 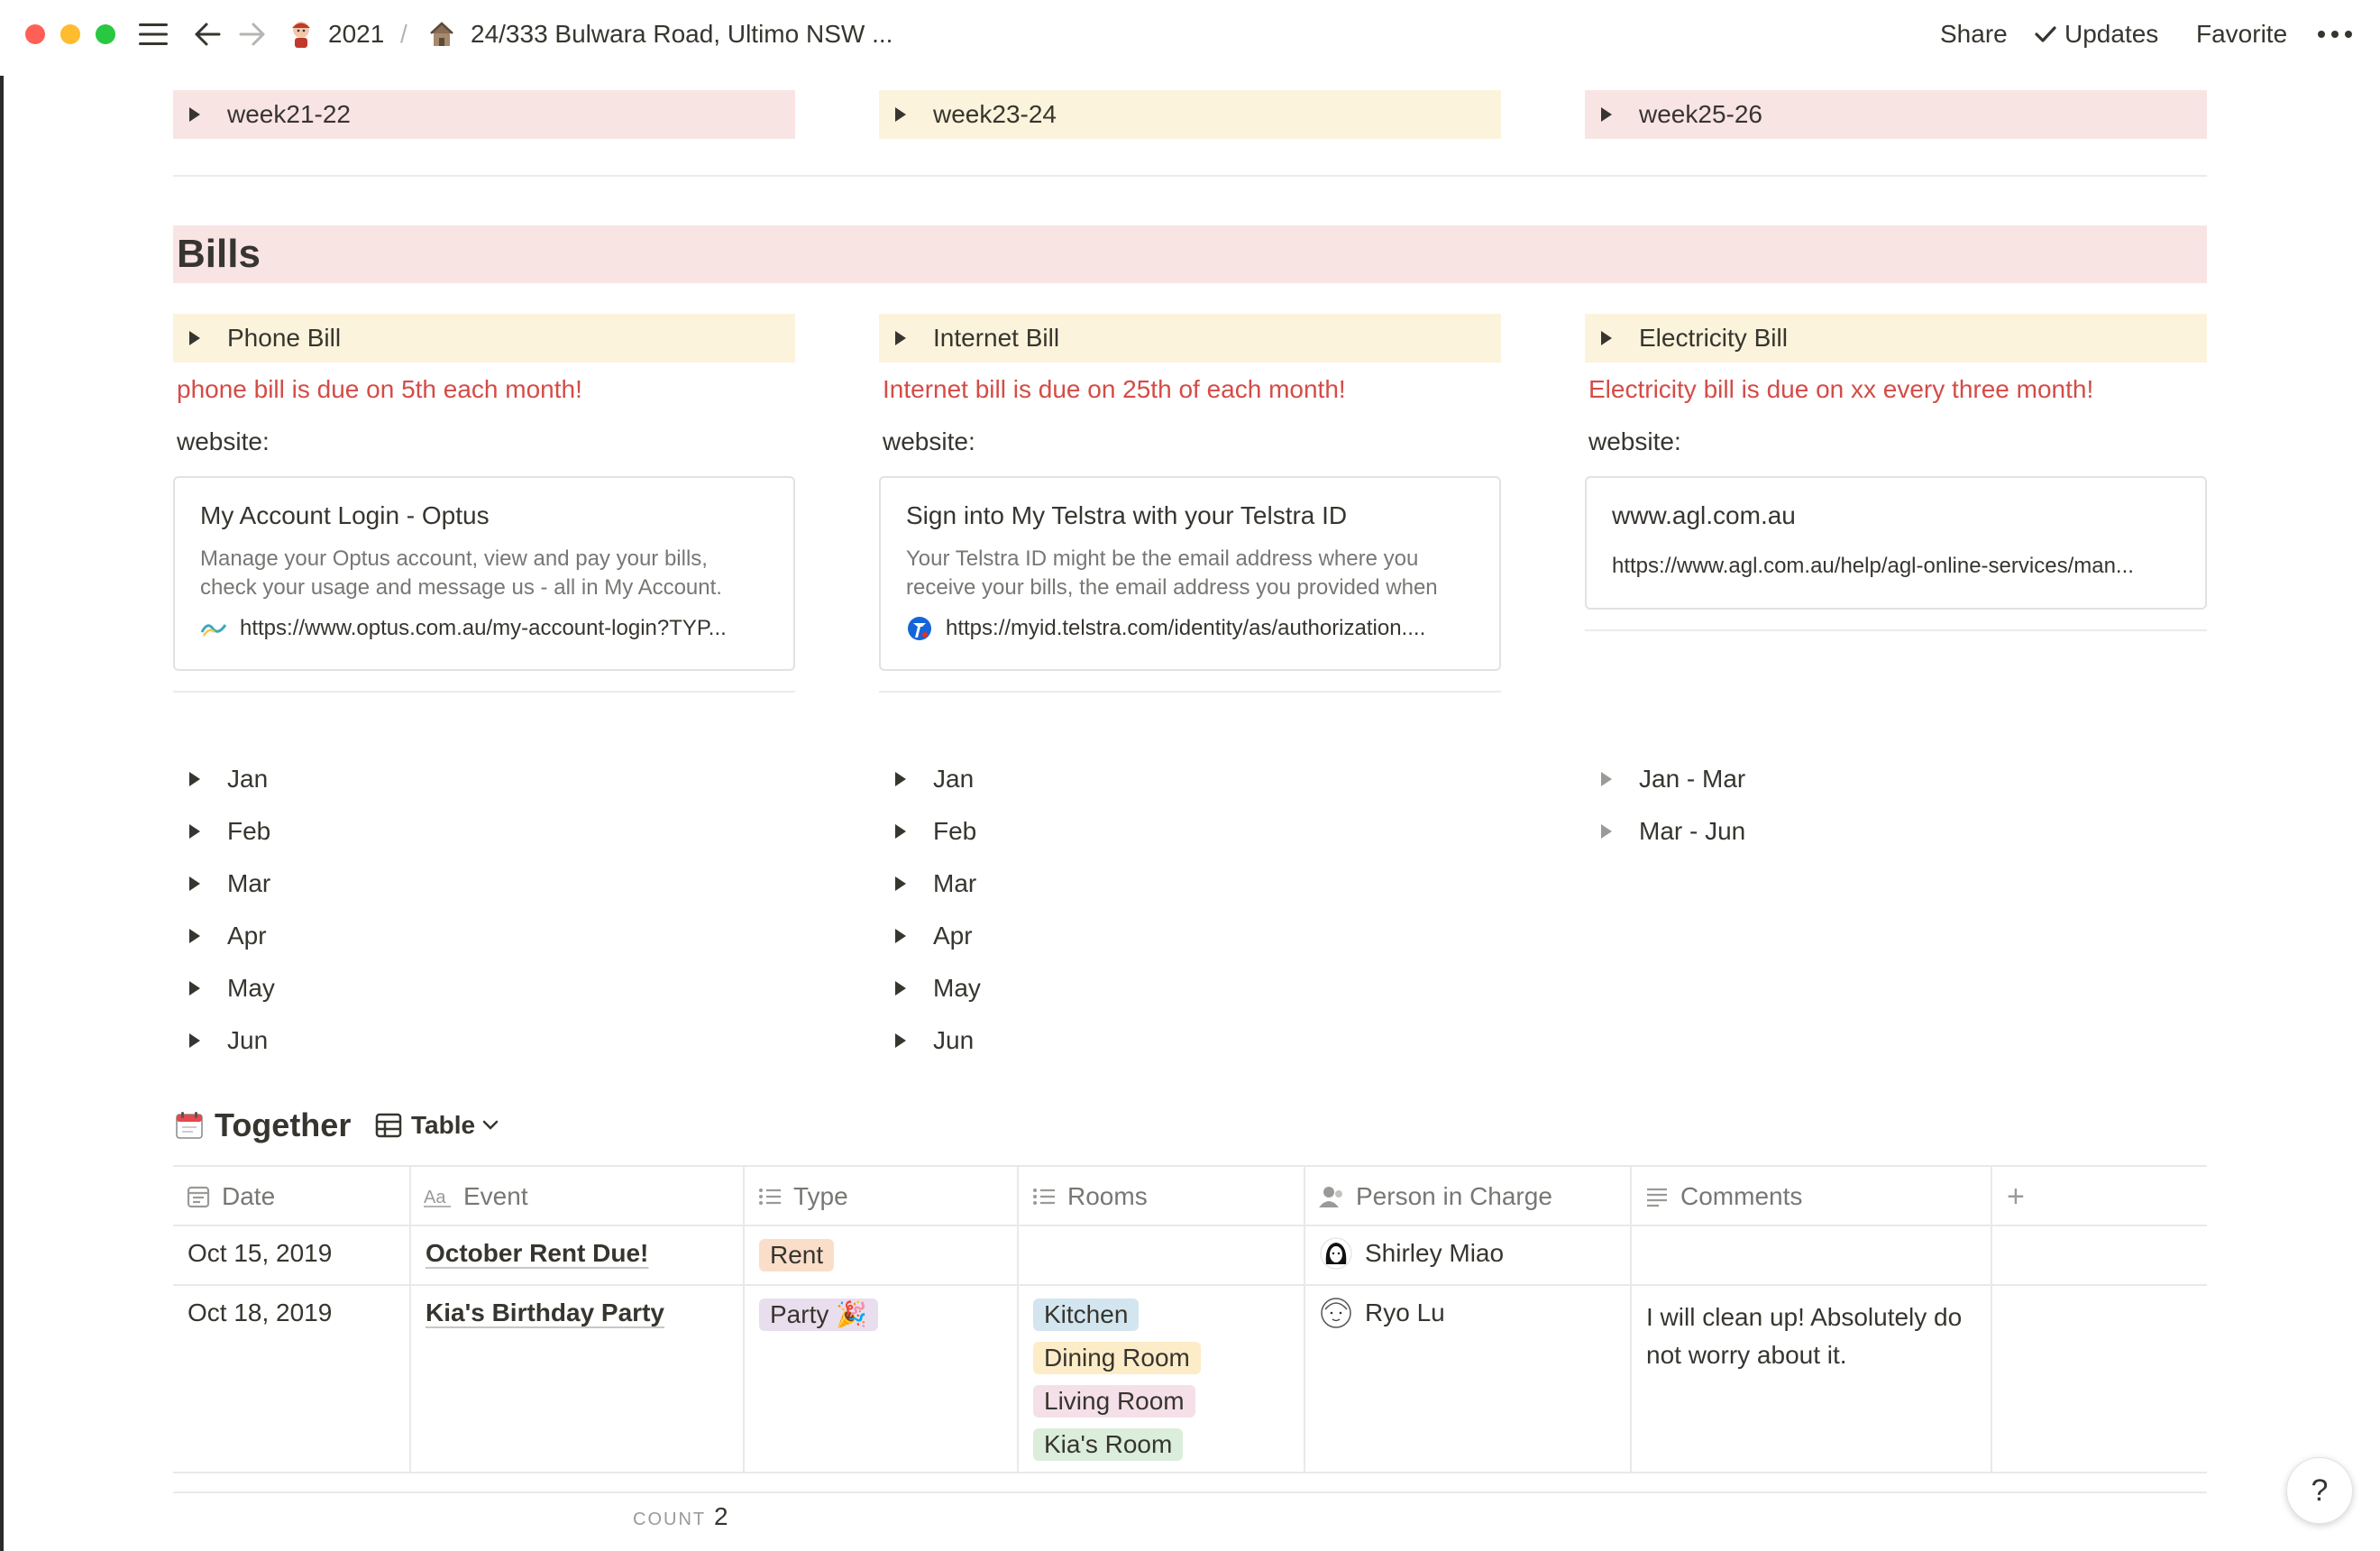 I want to click on toggle-week21-22: week21-22, so click(x=484, y=115).